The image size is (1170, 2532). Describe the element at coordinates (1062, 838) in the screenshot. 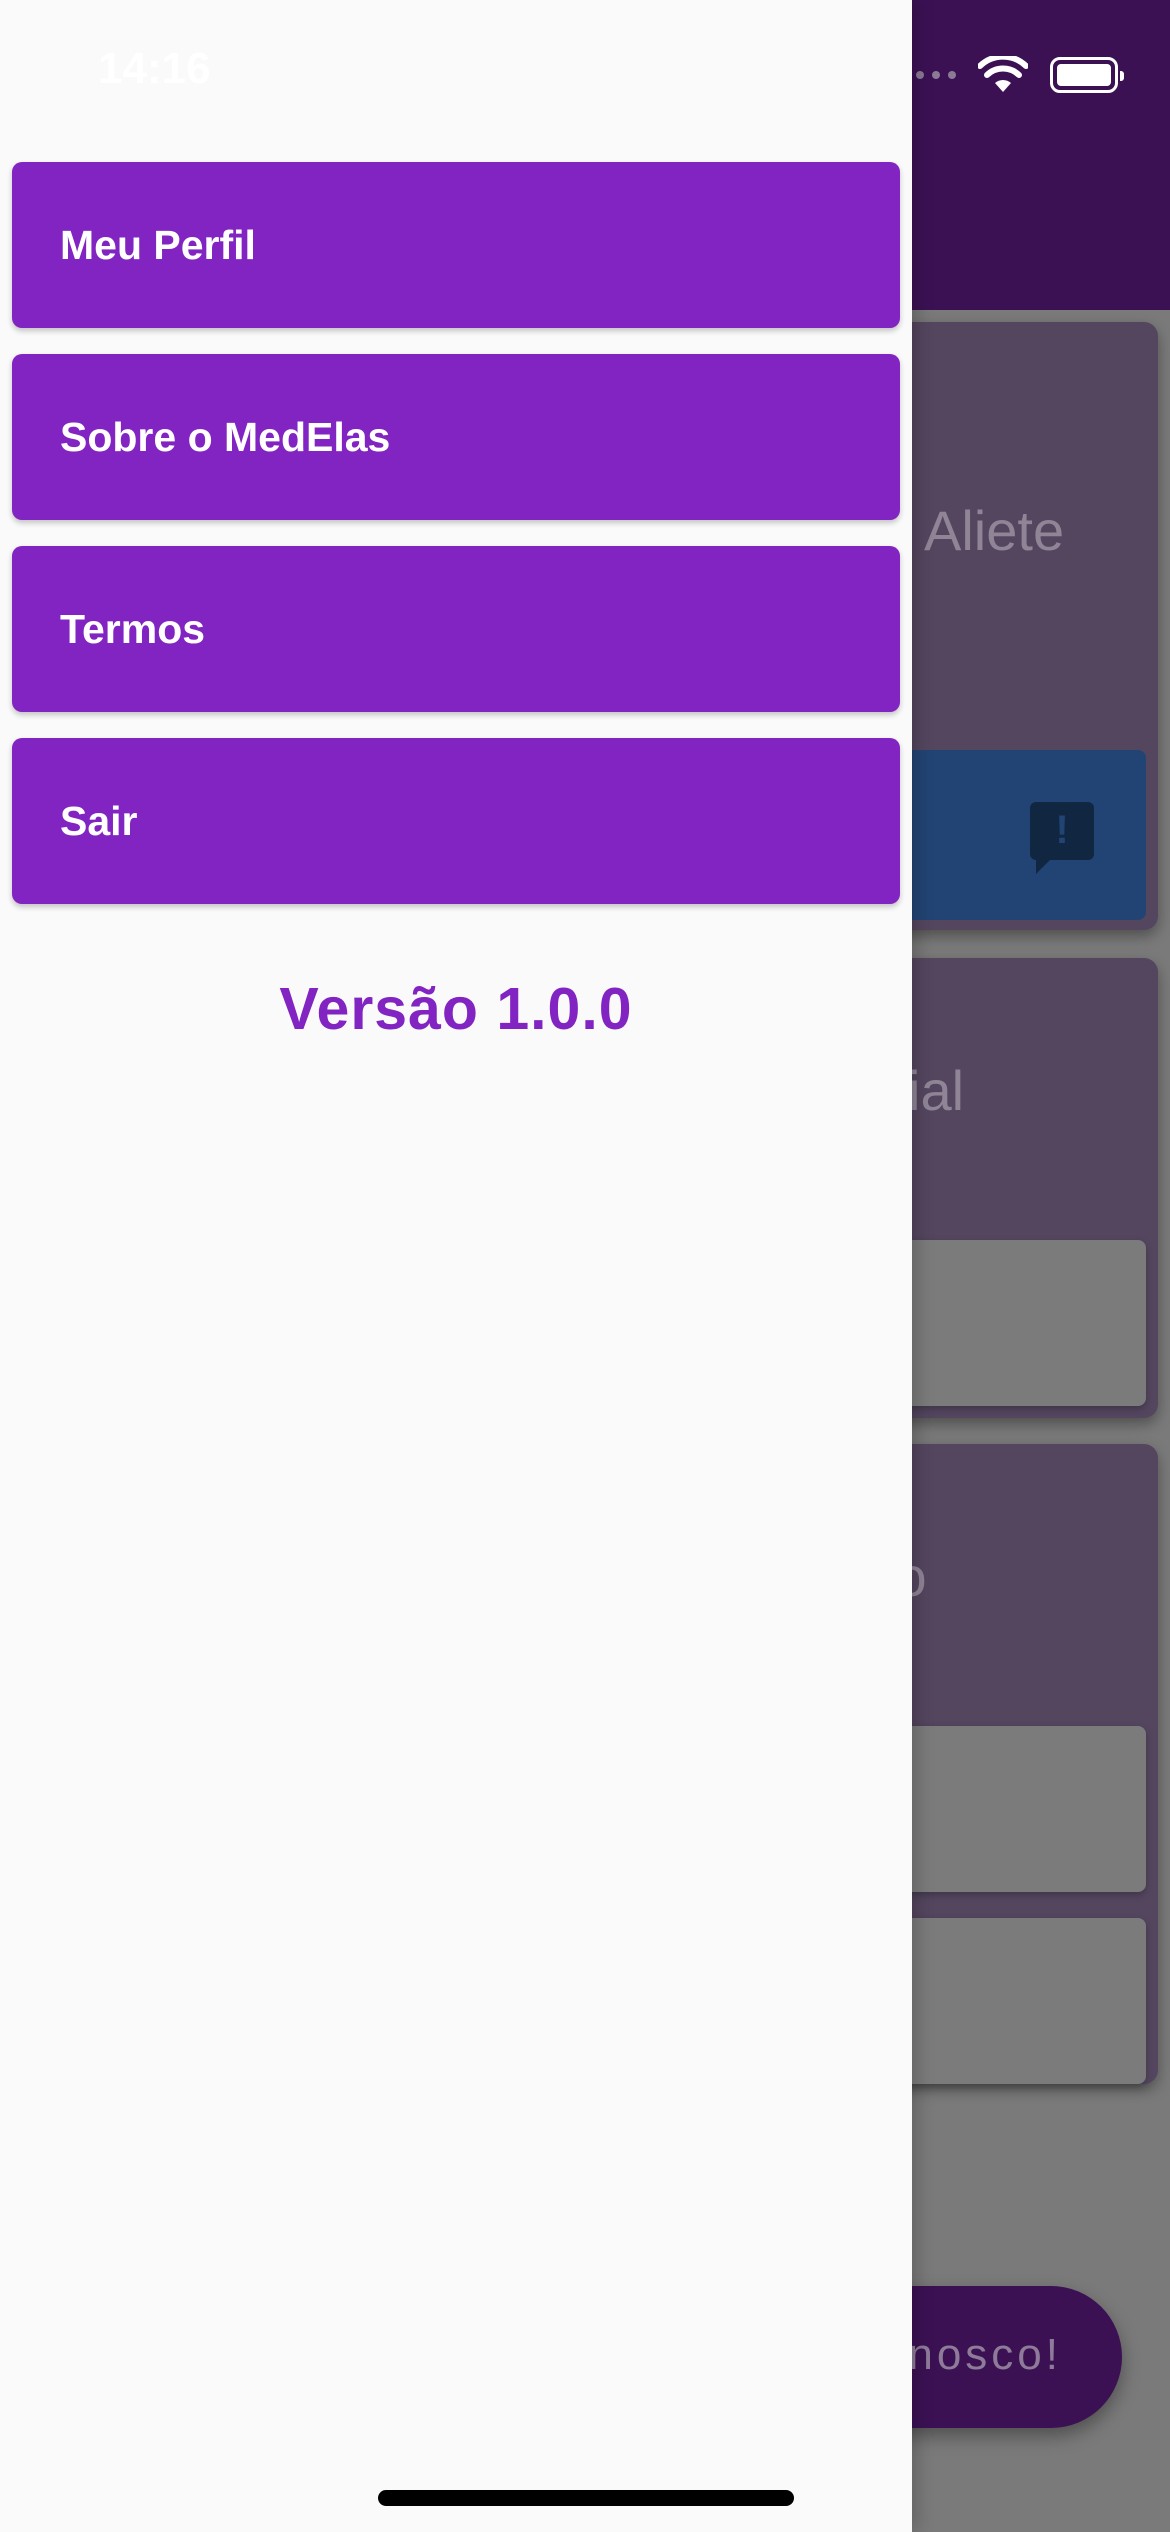

I see `feedback-alert-icon: !` at that location.